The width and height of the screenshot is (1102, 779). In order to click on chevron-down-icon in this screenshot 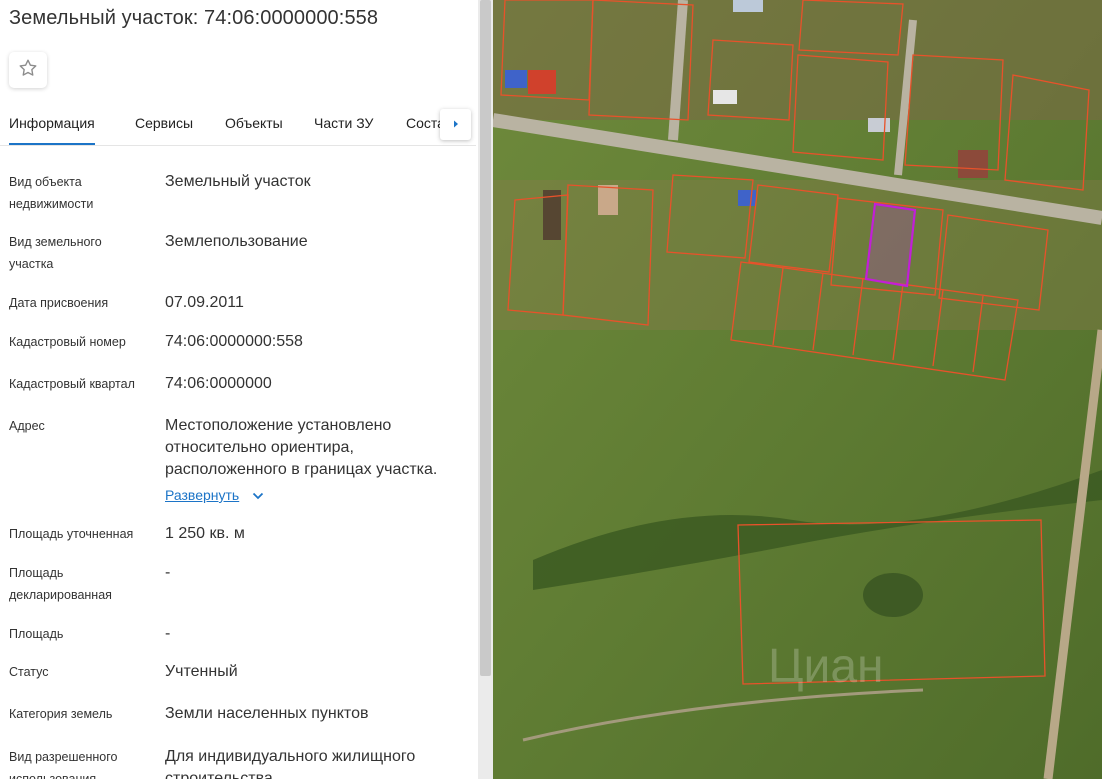, I will do `click(258, 496)`.